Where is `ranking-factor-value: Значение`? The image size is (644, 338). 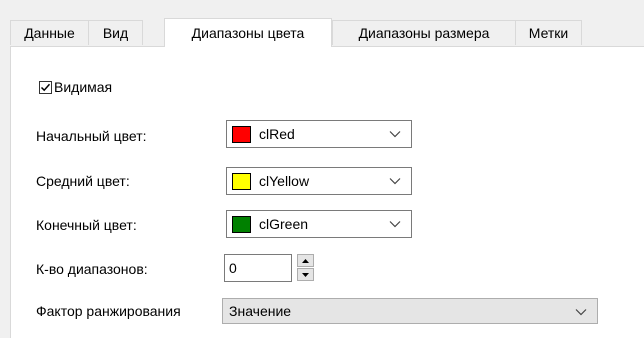
ranking-factor-value: Значение is located at coordinates (260, 311).